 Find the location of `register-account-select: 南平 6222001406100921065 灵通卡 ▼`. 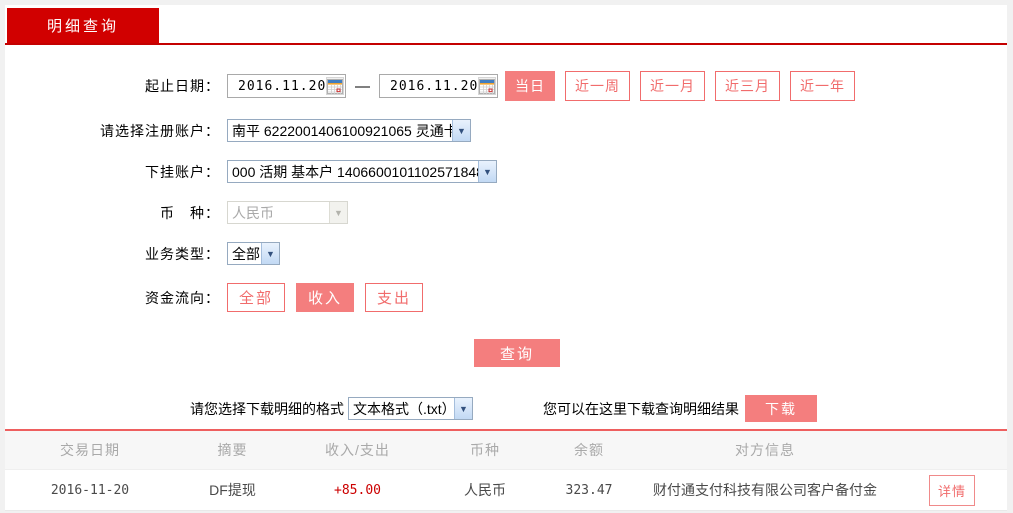

register-account-select: 南平 6222001406100921065 灵通卡 ▼ is located at coordinates (349, 130).